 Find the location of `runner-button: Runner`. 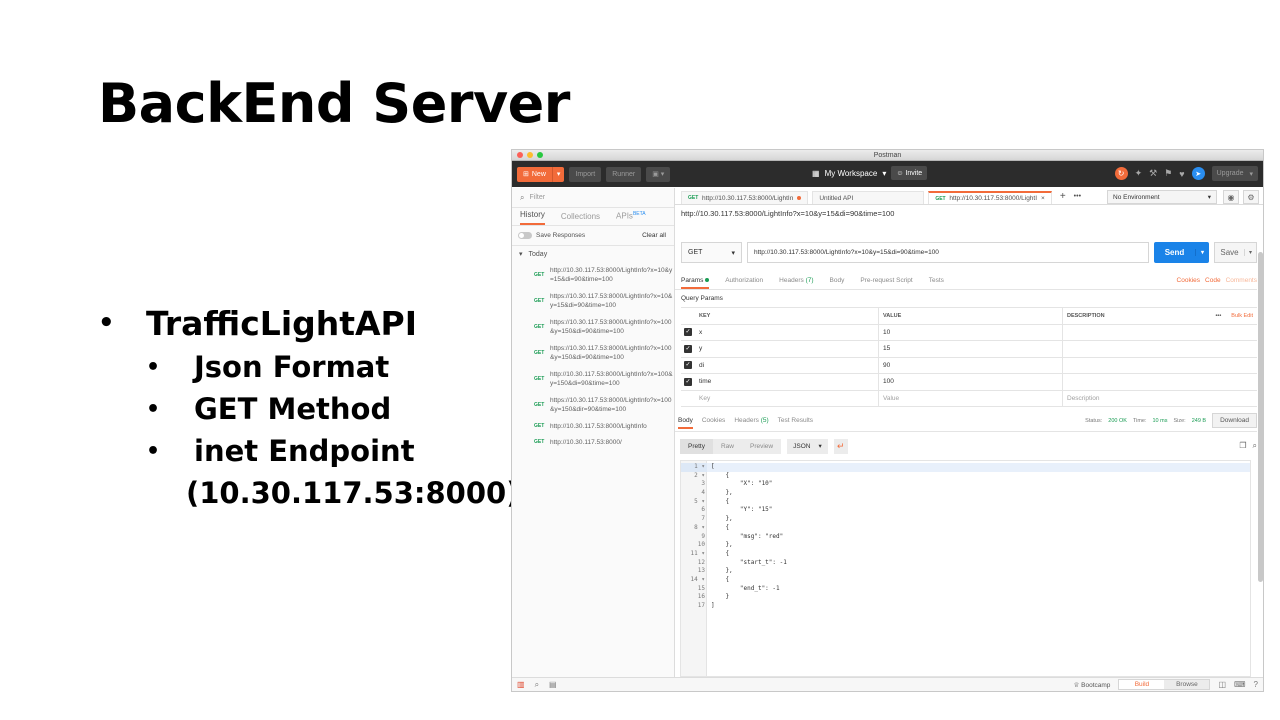

runner-button: Runner is located at coordinates (624, 174).